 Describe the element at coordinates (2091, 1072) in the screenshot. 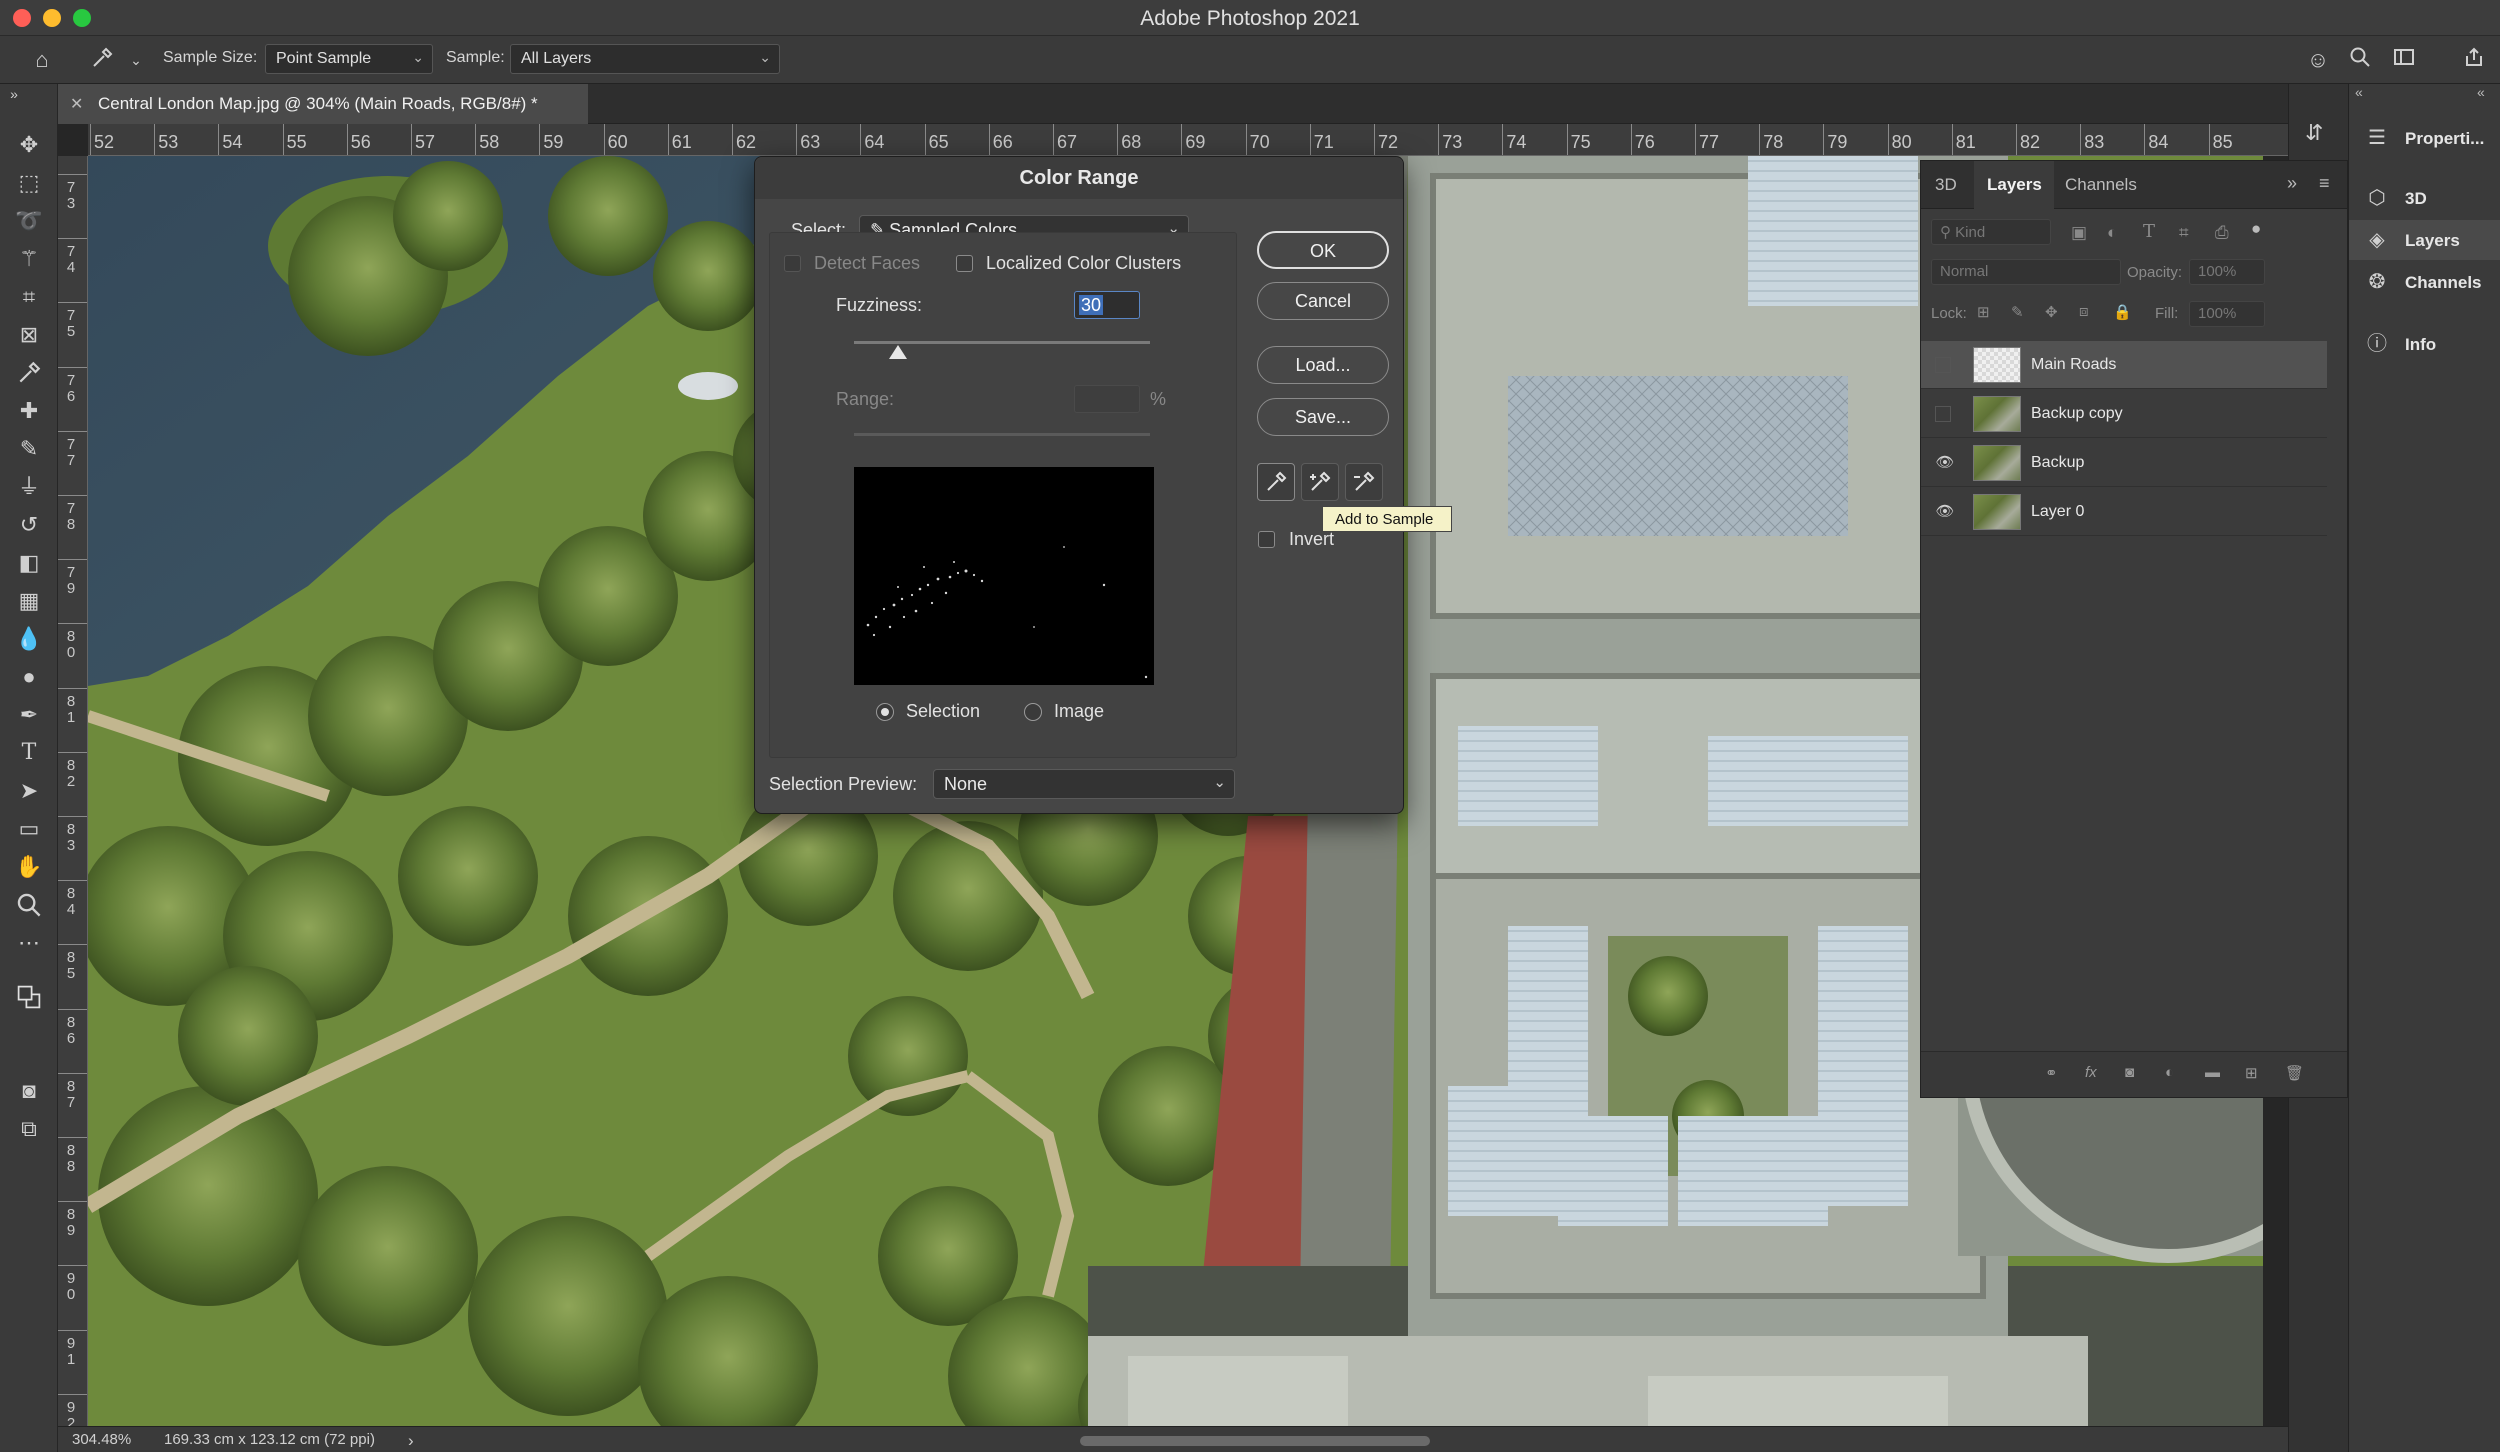

I see `layer-style-icon: fx` at that location.